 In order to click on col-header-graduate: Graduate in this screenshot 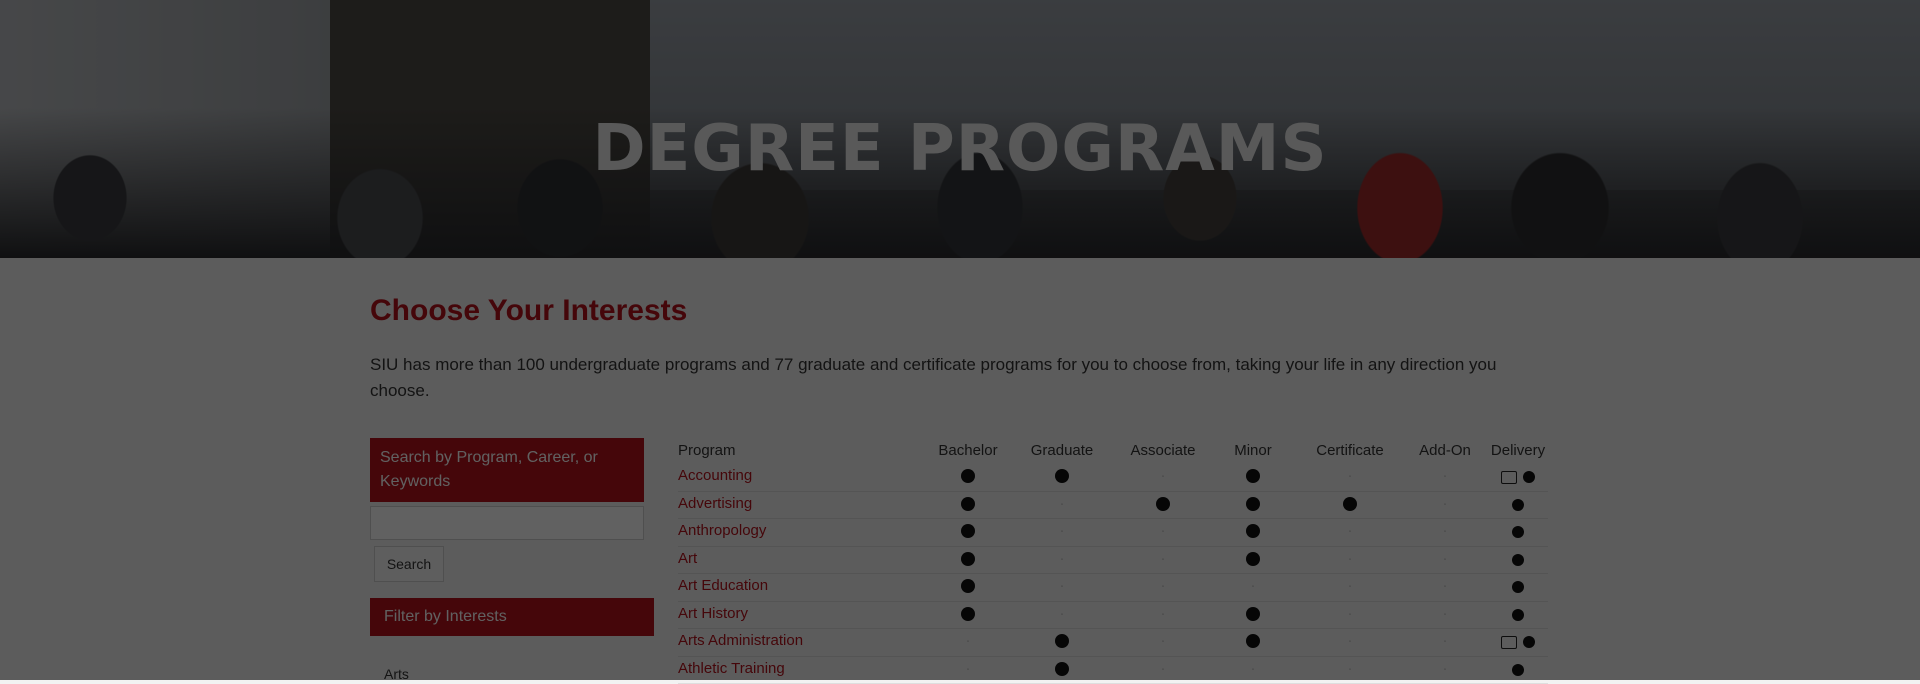, I will do `click(1062, 452)`.